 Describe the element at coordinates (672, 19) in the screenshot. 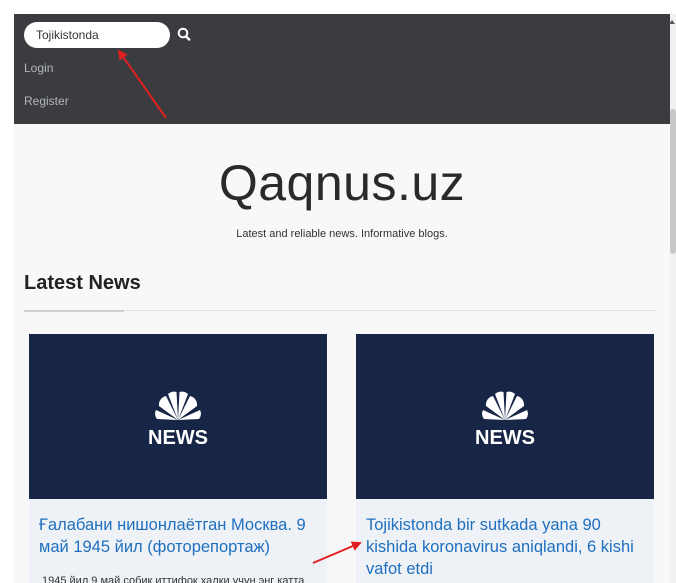

I see `scroll-up-arrow-icon` at that location.